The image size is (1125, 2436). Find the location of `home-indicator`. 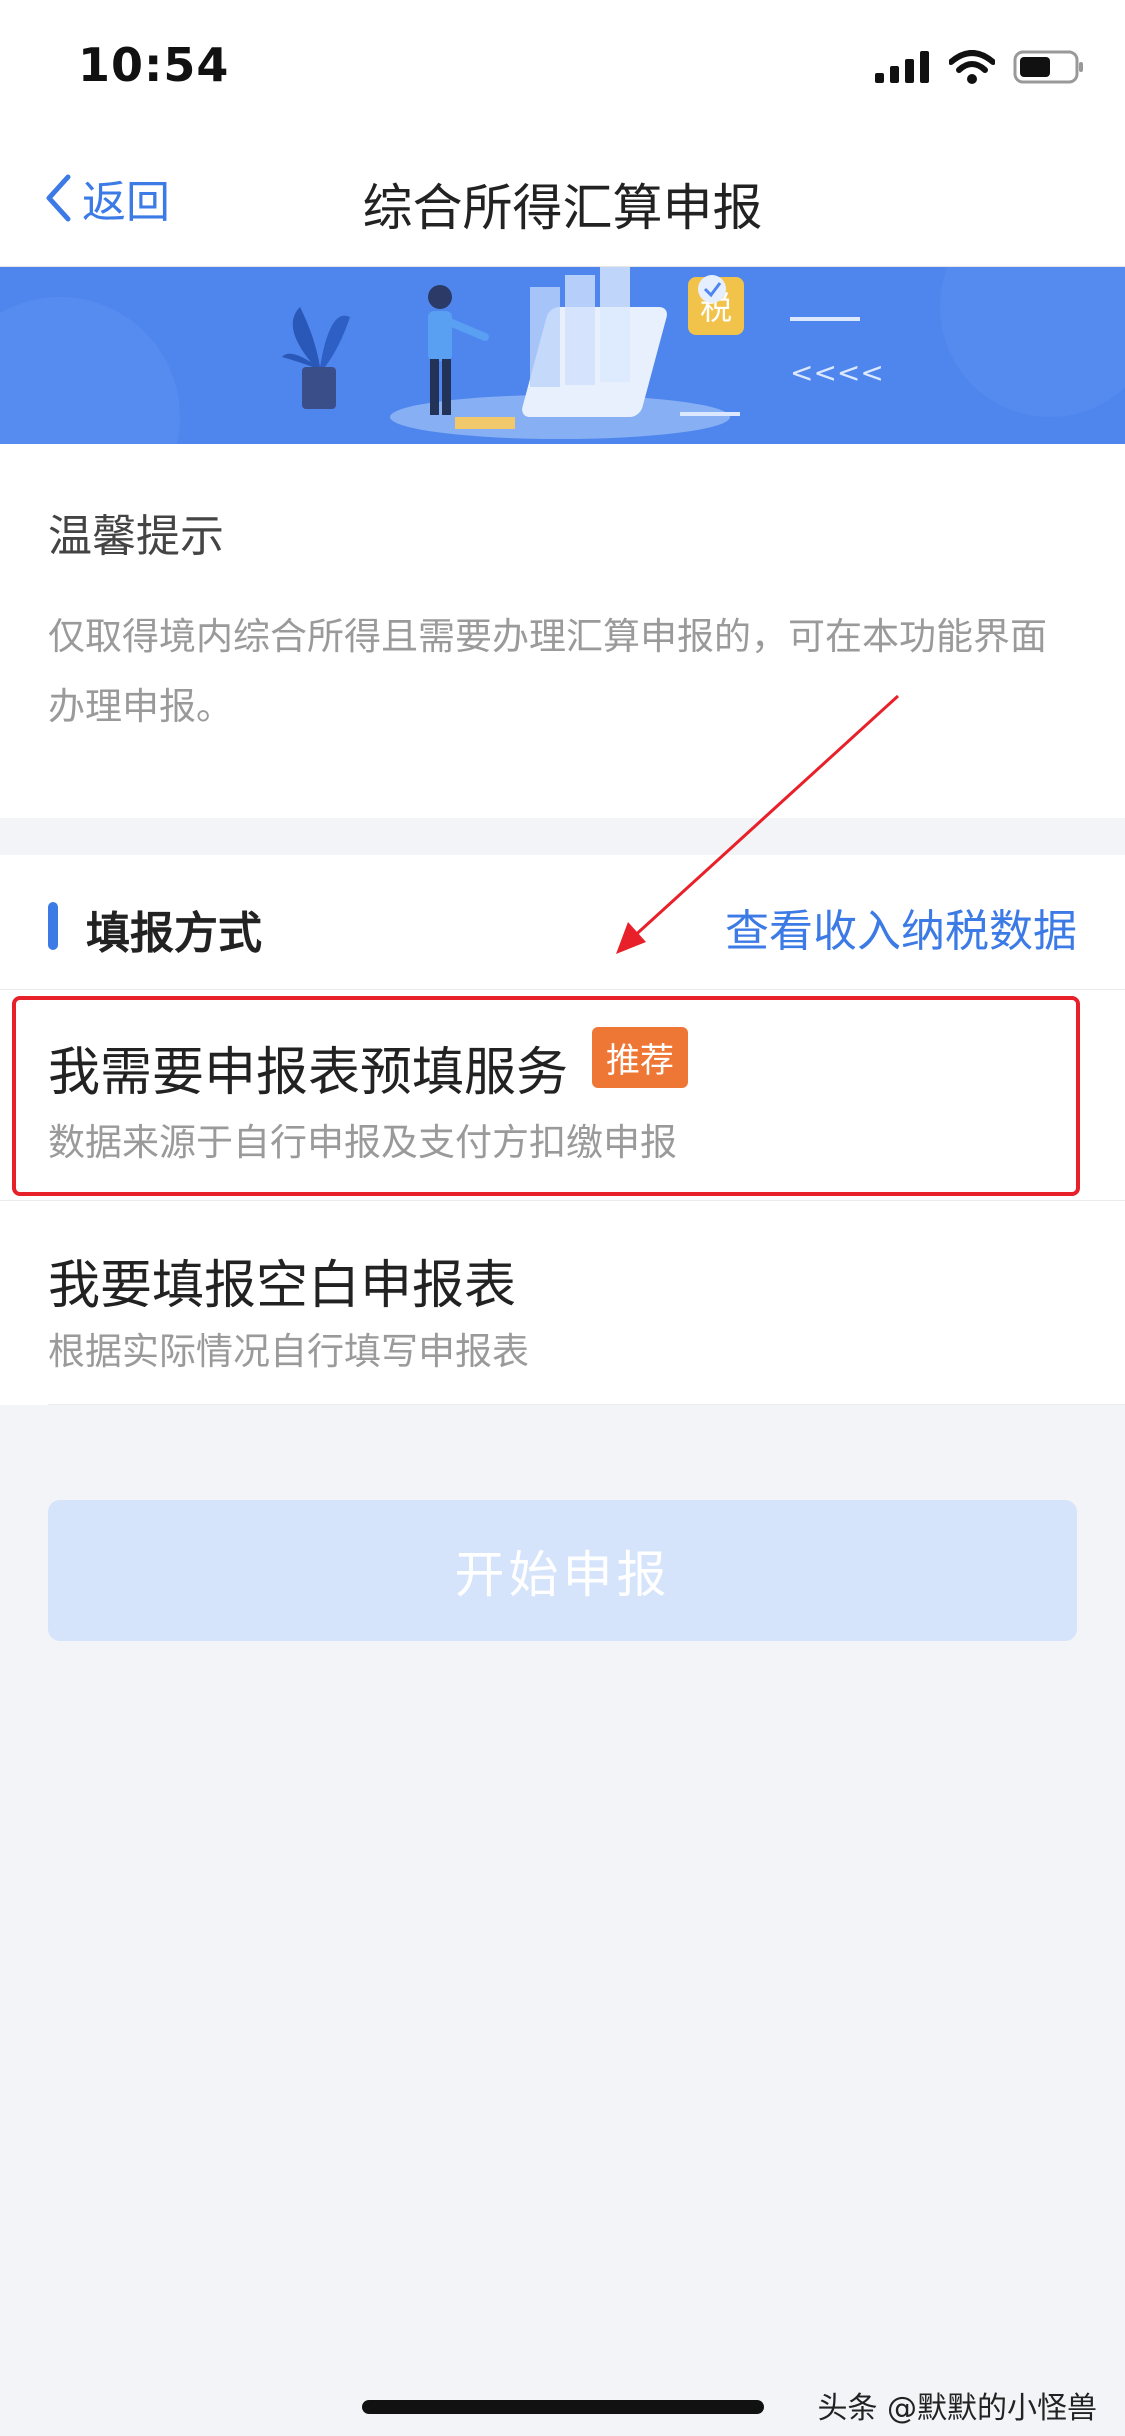

home-indicator is located at coordinates (563, 2407).